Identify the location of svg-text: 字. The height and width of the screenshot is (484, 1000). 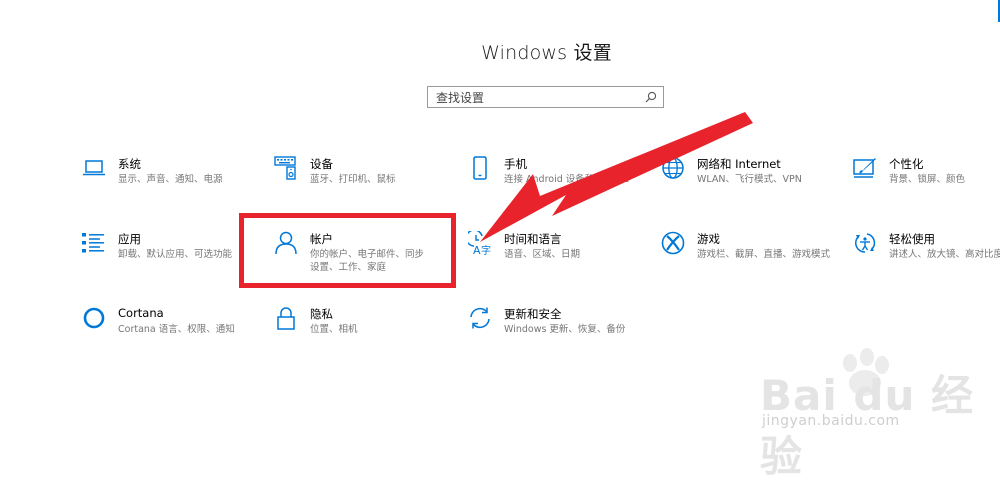
(486, 249).